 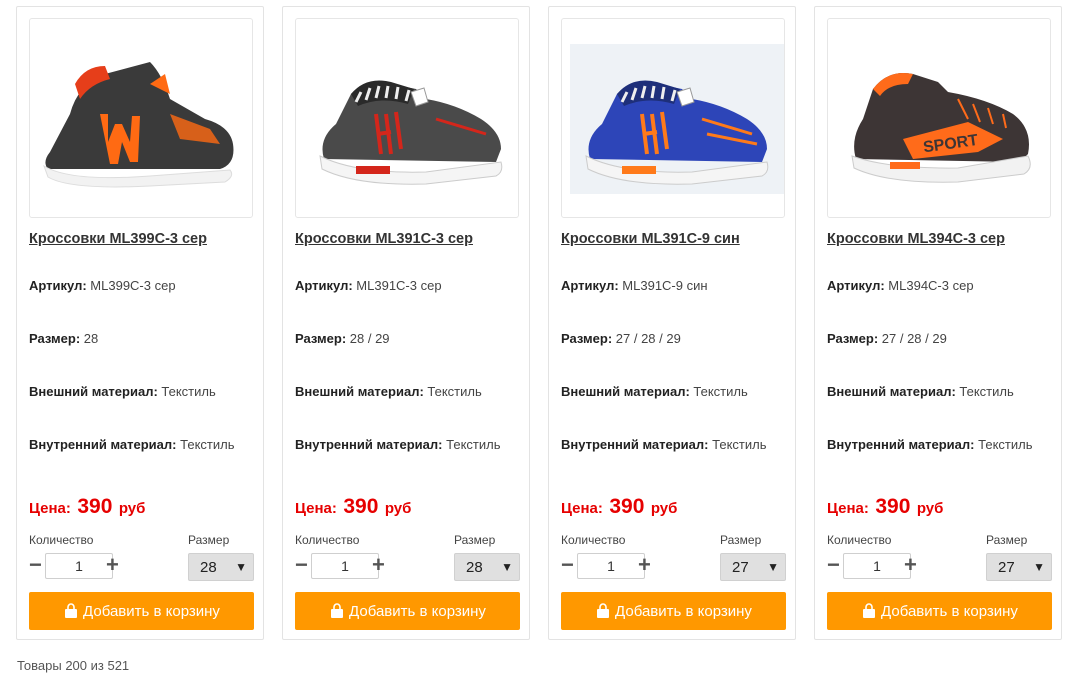 I want to click on article-value: ML394C-3 сер, so click(x=931, y=285).